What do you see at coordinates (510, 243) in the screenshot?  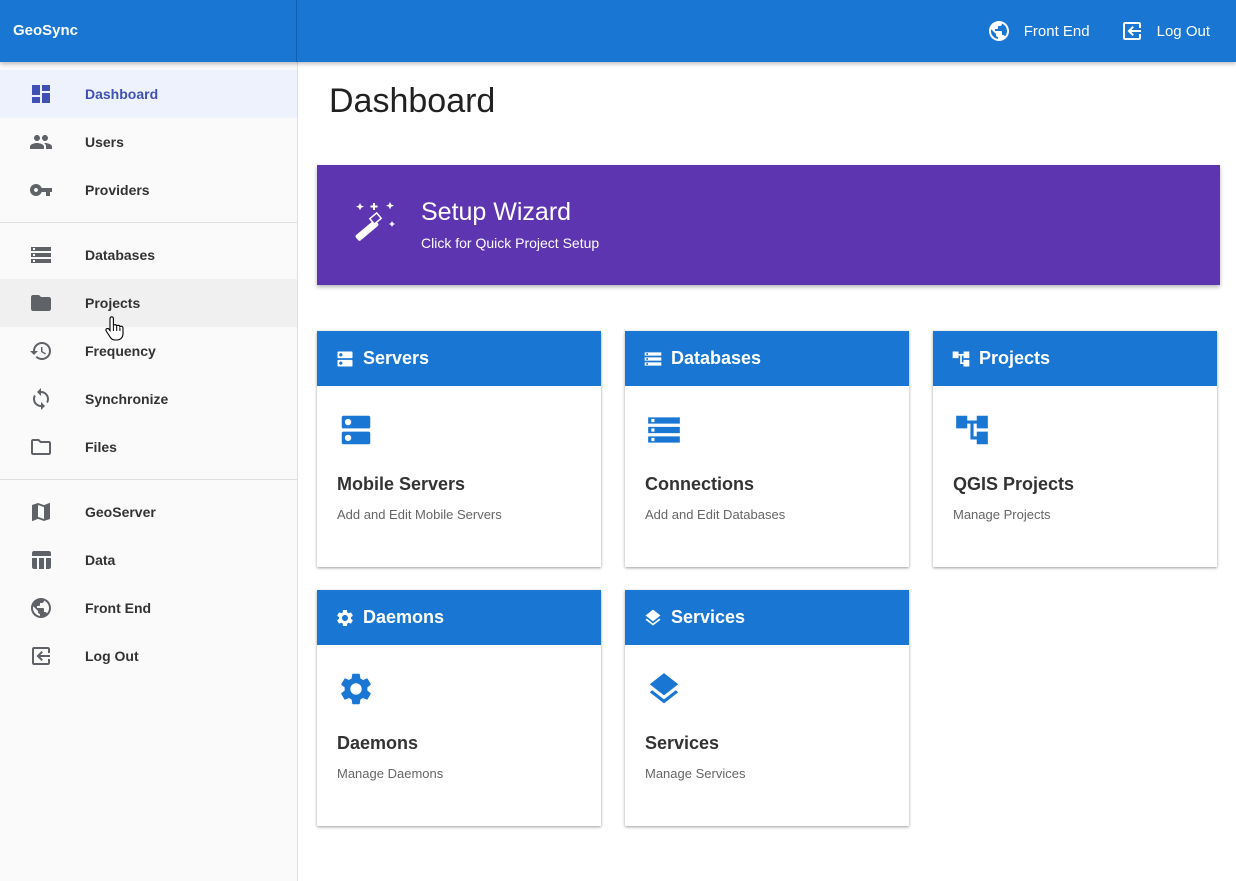 I see `wizard-subtitle: Click for Quick Project Setup` at bounding box center [510, 243].